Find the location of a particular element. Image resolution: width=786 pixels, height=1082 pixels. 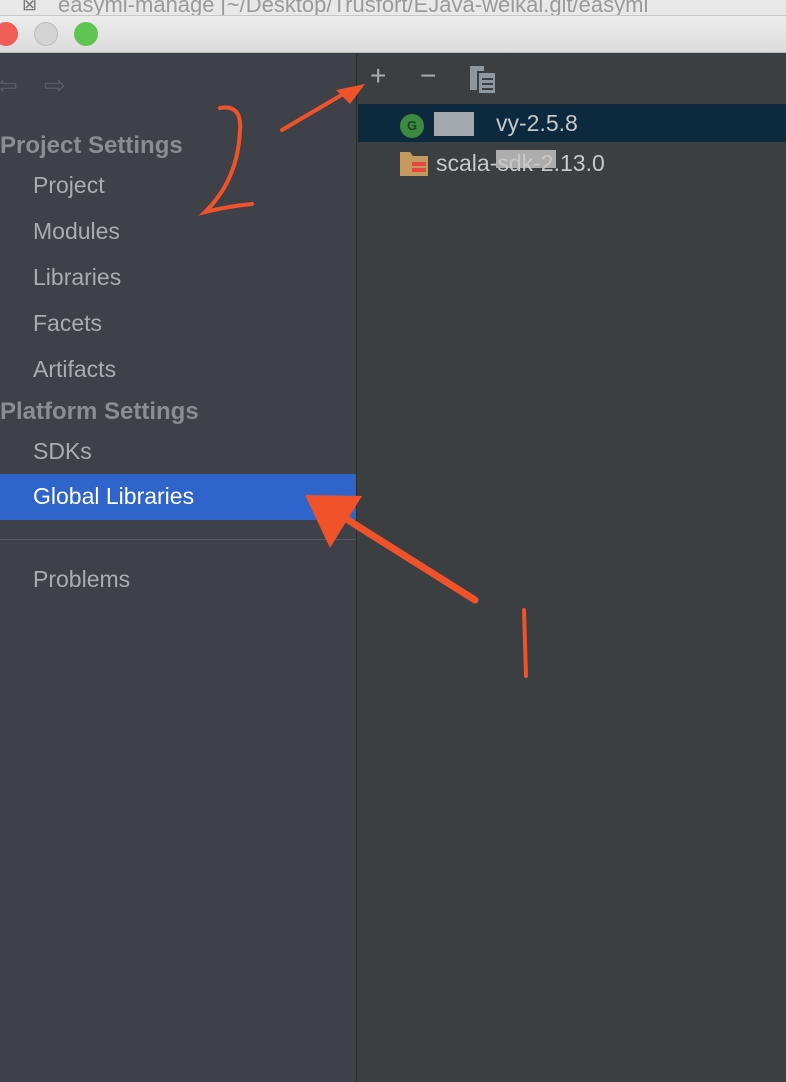

sidebar-item-artifacts: Artifacts is located at coordinates (74, 369).